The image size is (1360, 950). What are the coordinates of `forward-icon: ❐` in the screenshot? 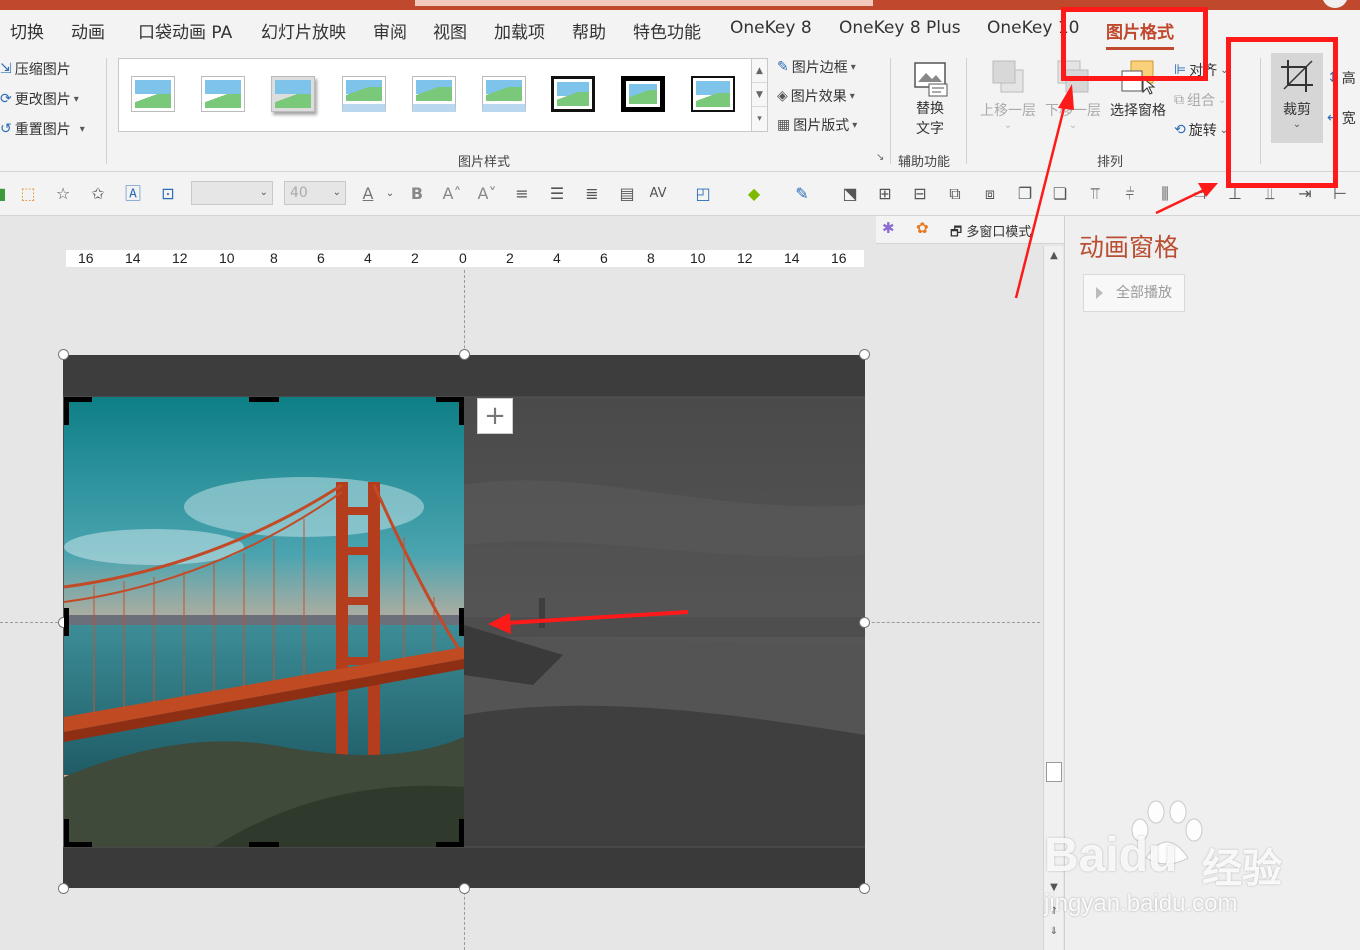 It's located at (1025, 194).